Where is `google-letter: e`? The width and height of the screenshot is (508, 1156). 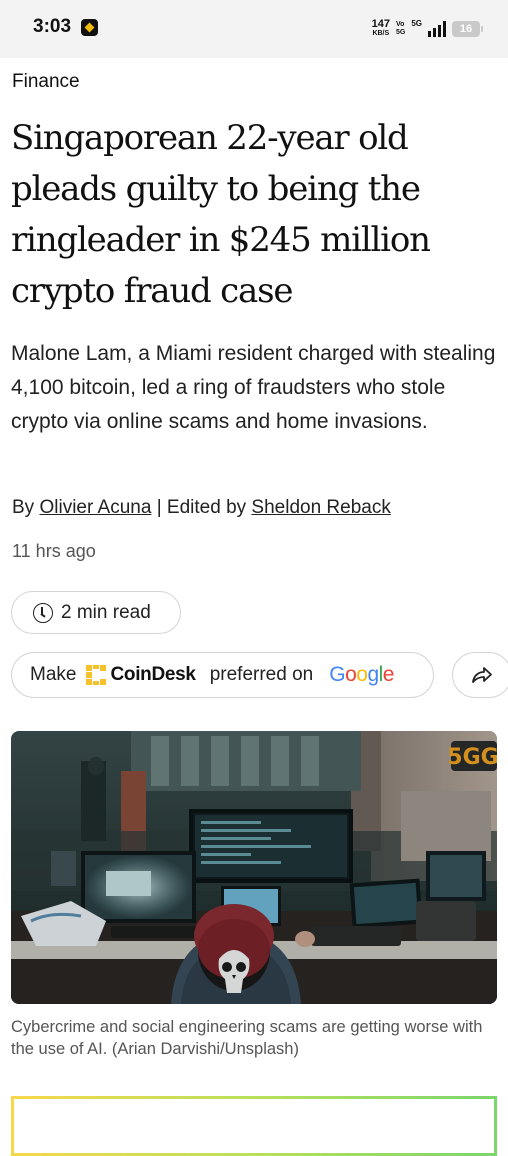
google-letter: e is located at coordinates (388, 674).